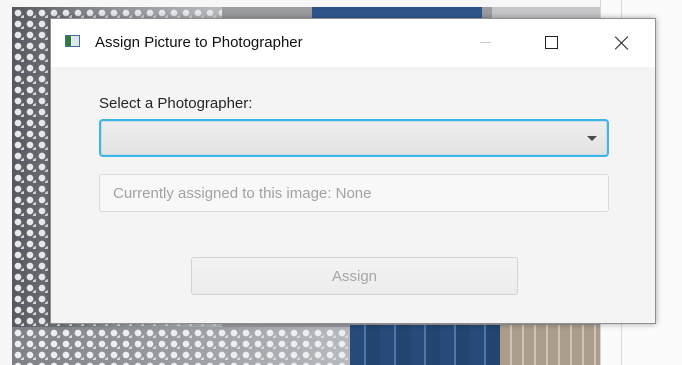 This screenshot has width=682, height=365. I want to click on maximize-button, so click(552, 43).